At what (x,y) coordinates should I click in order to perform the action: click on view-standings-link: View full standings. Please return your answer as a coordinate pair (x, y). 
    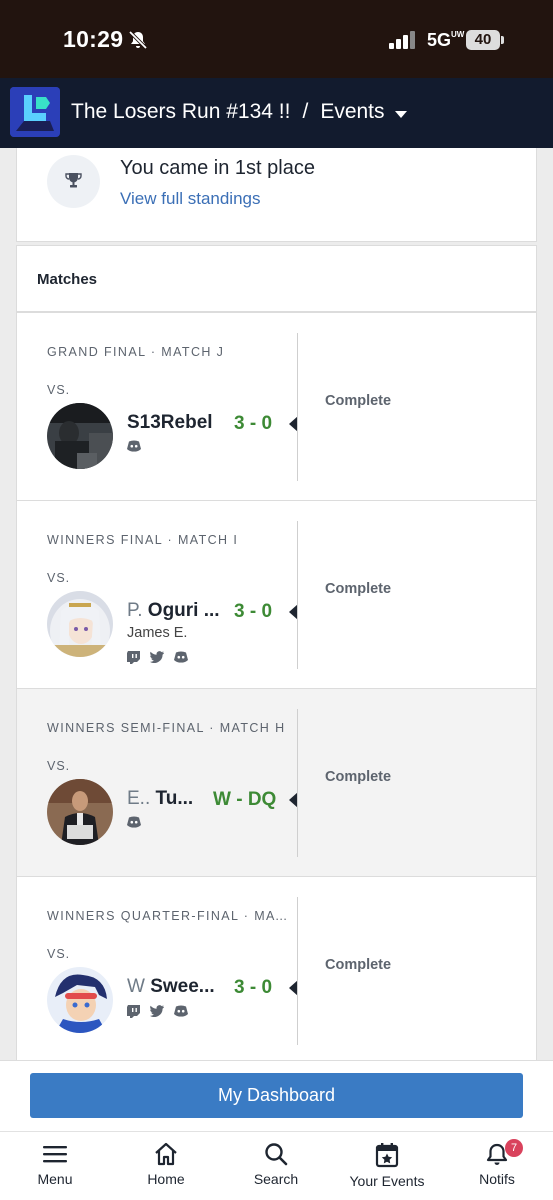
    Looking at the image, I should click on (190, 199).